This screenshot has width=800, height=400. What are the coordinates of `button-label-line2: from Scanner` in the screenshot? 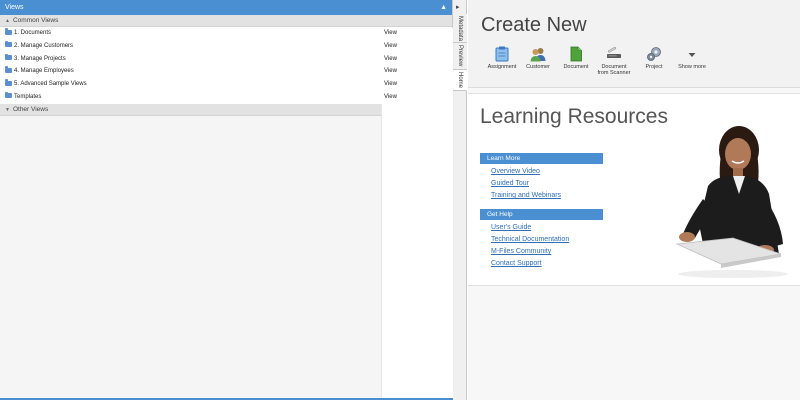 It's located at (614, 73).